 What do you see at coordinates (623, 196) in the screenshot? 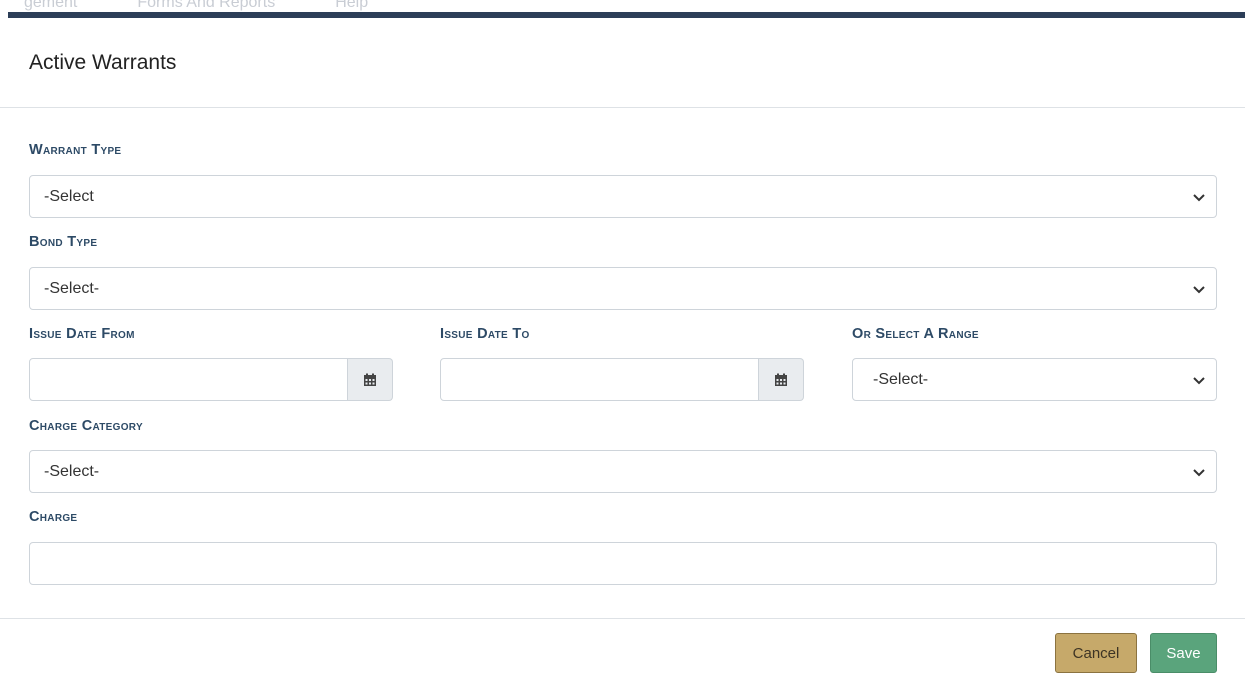
I see `warrant-type-select: -Select` at bounding box center [623, 196].